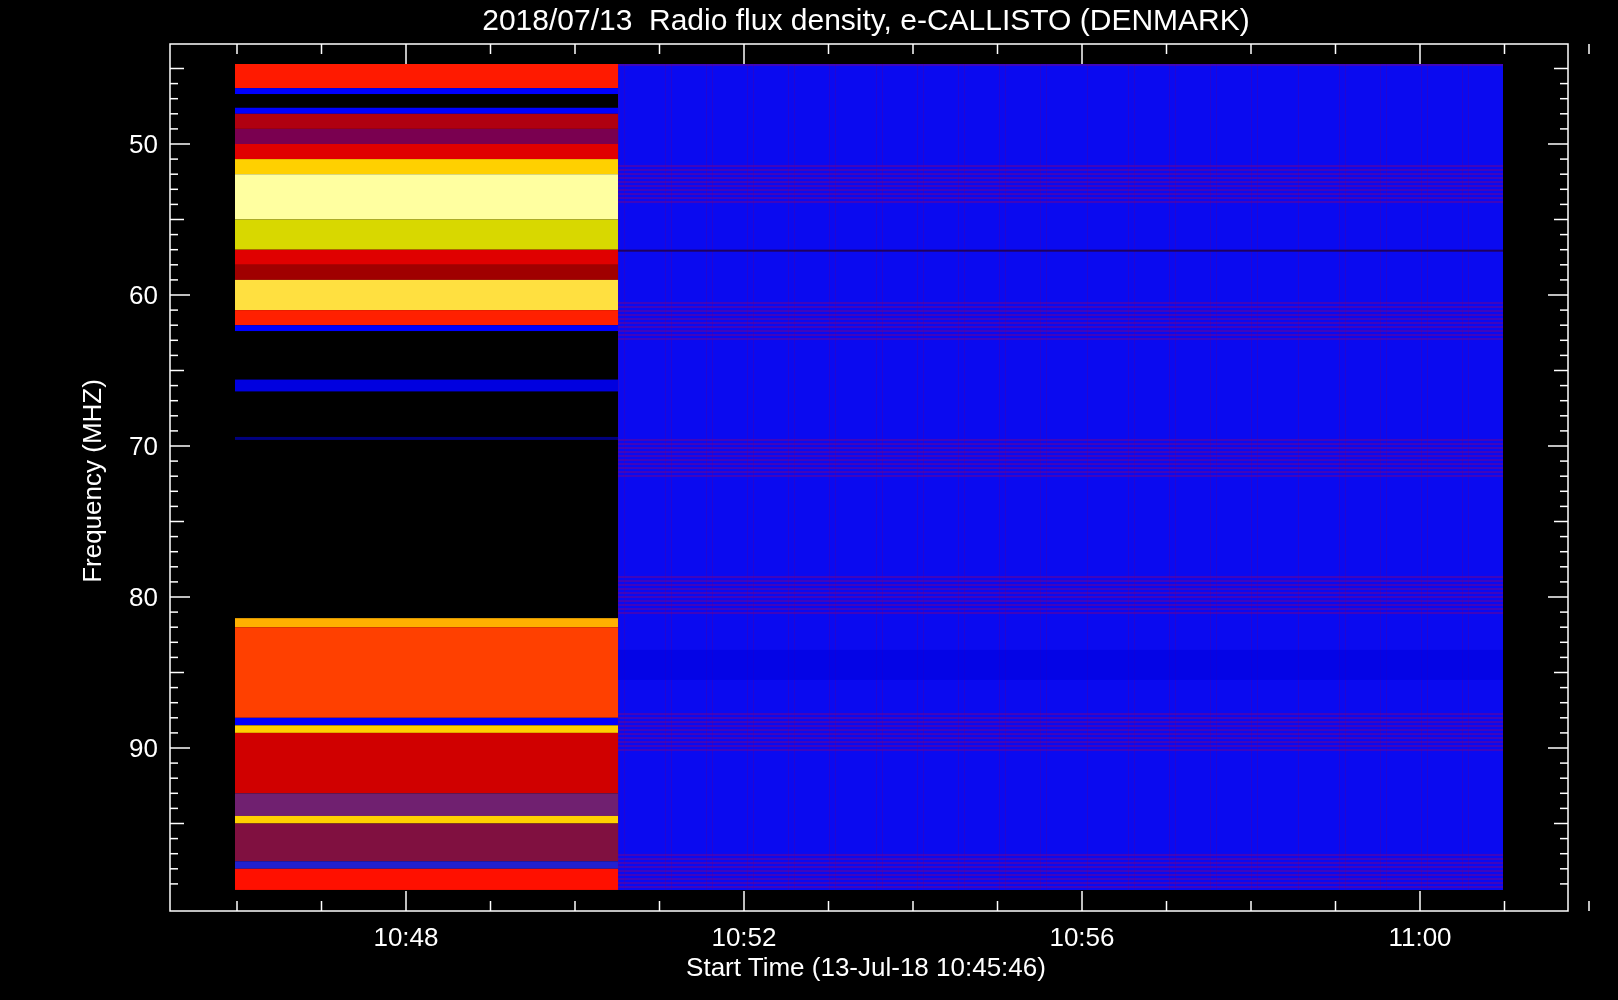 The height and width of the screenshot is (1000, 1618). I want to click on y-tick-label: 50, so click(143, 144).